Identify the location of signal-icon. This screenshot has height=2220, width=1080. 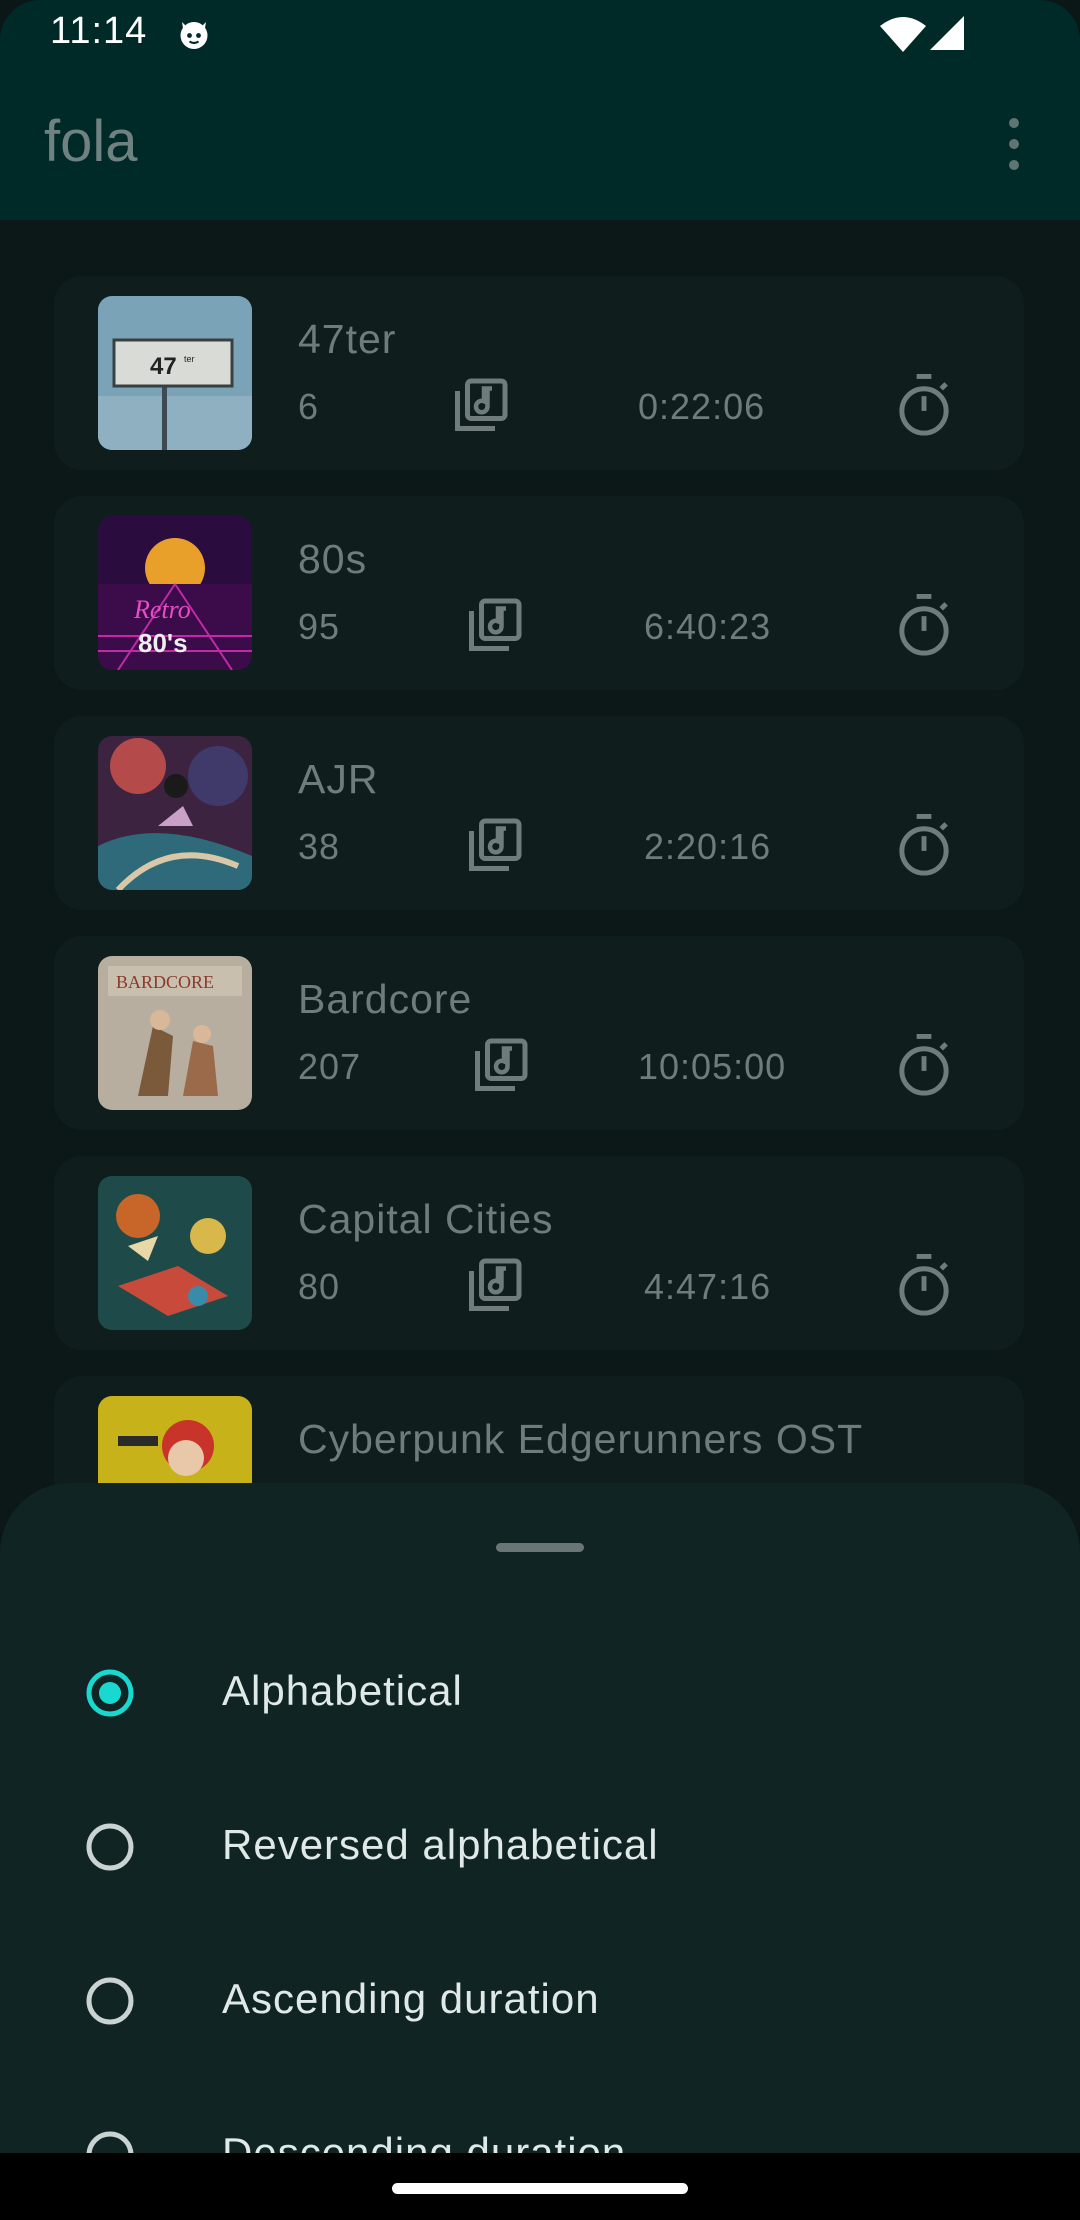
(947, 33).